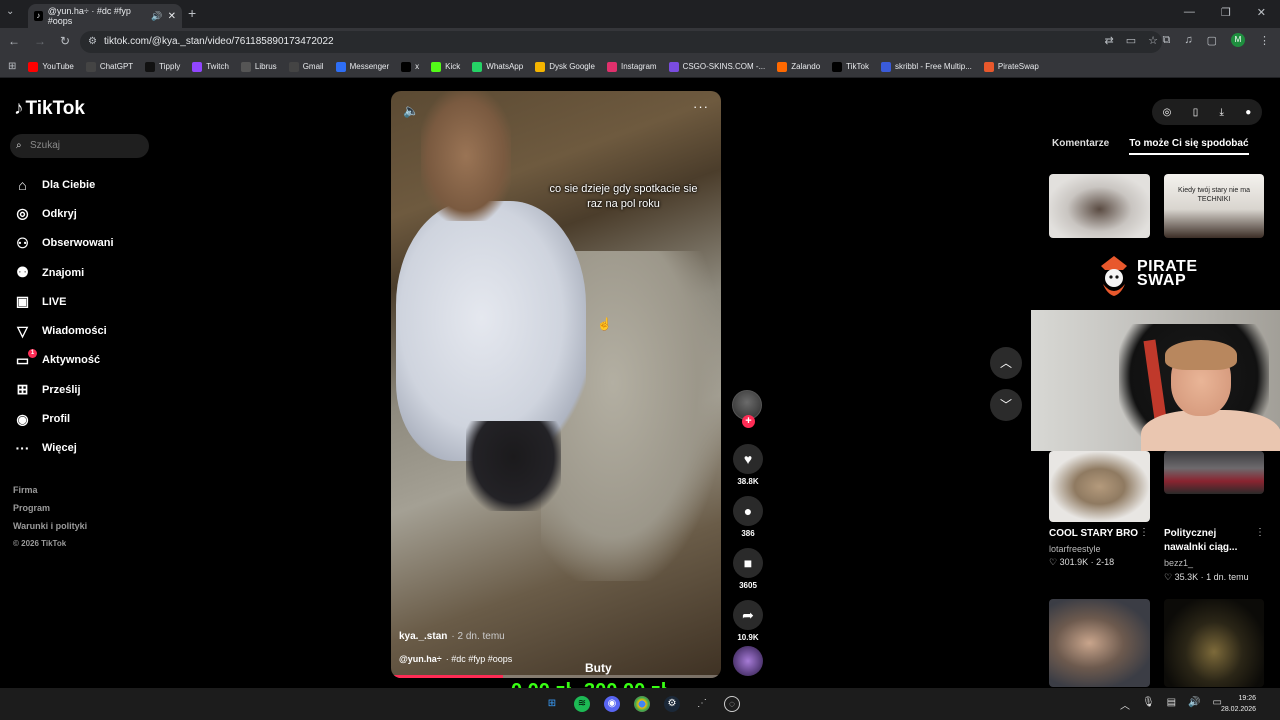  I want to click on tray-chevron-icon: ︿, so click(1125, 704).